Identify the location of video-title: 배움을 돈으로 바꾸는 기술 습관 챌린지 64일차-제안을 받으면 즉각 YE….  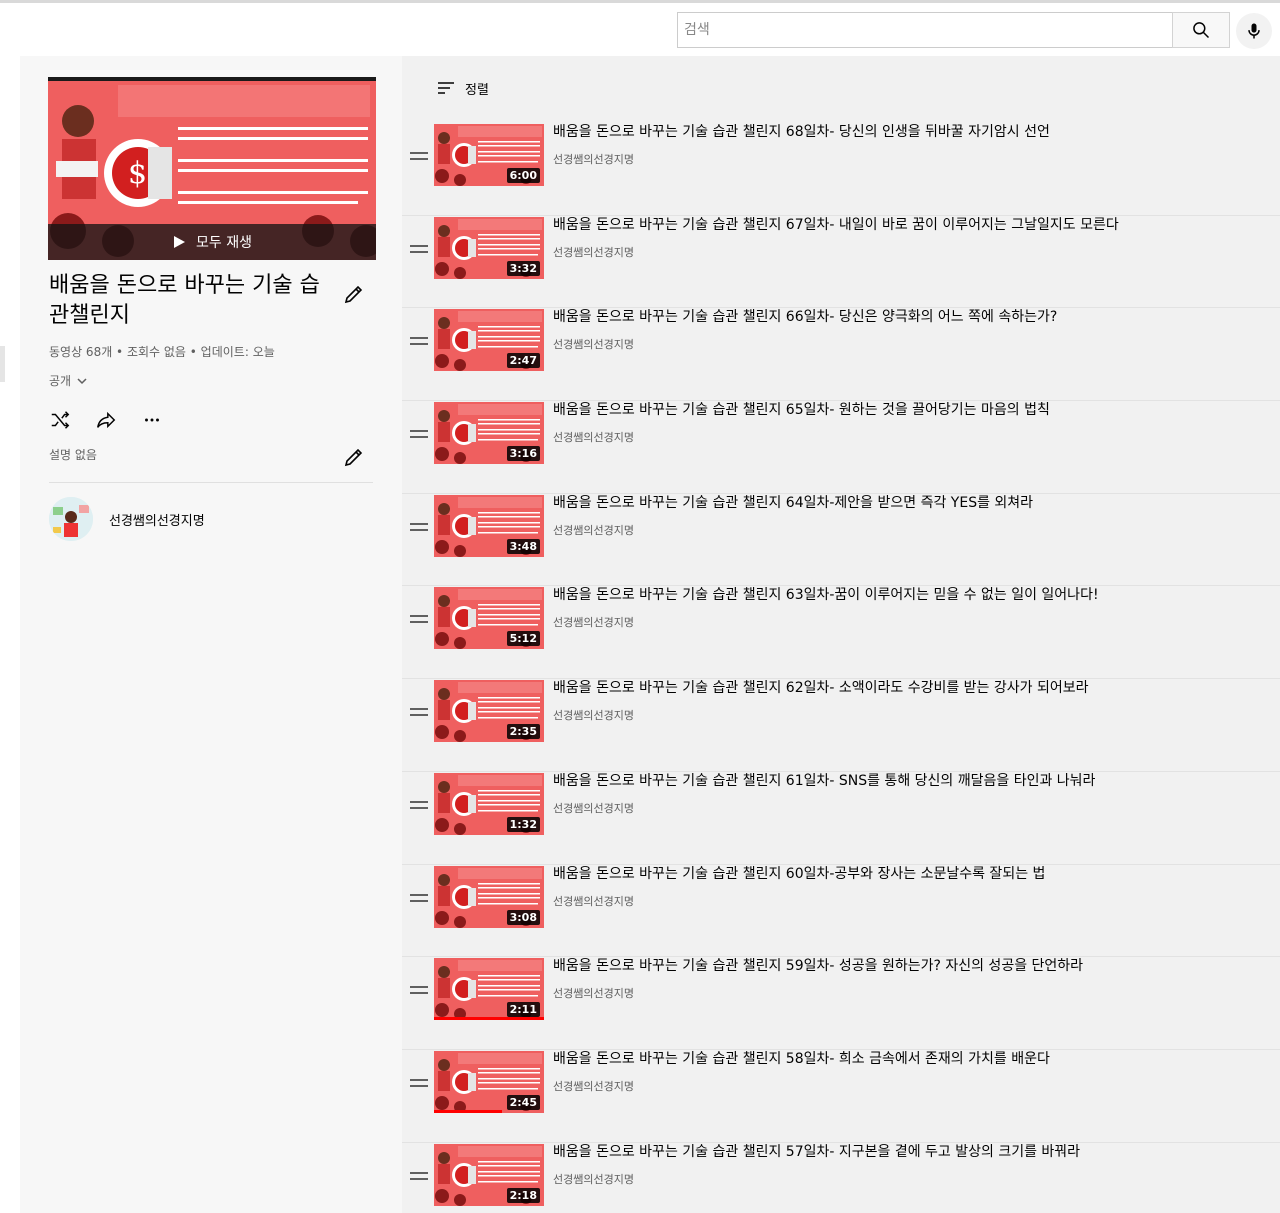
(793, 503).